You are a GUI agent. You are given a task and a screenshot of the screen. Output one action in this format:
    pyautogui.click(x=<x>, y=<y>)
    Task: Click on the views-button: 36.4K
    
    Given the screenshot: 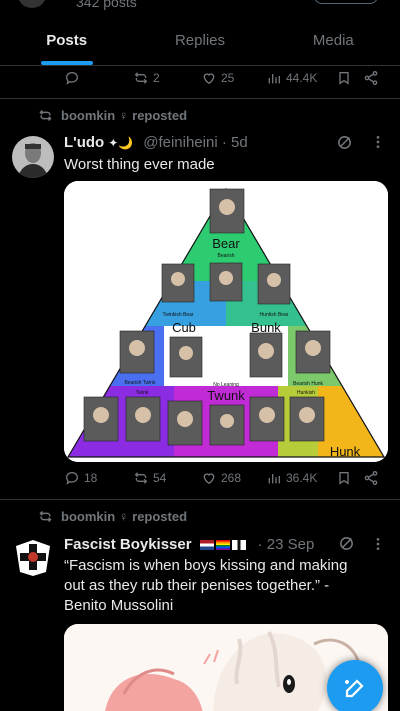 What is the action you would take?
    pyautogui.click(x=291, y=478)
    